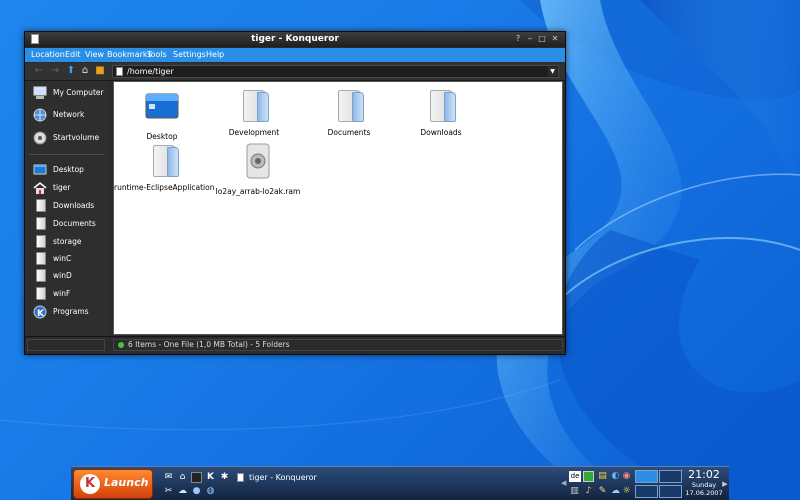  What do you see at coordinates (574, 491) in the screenshot?
I see `trash-icon: ▥` at bounding box center [574, 491].